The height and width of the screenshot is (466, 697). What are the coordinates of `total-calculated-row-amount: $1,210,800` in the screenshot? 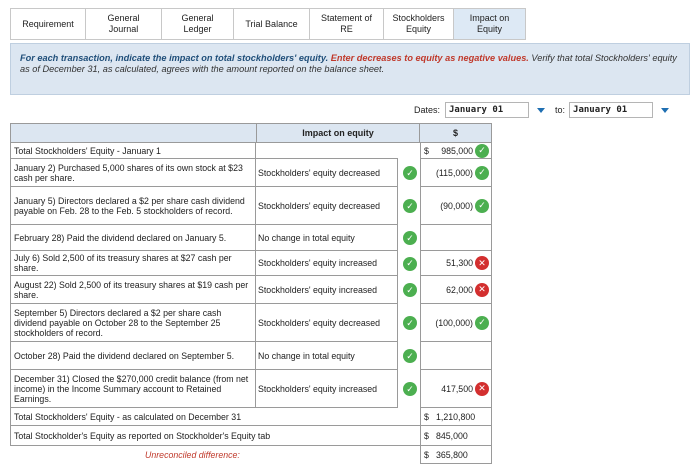 It's located at (456, 417).